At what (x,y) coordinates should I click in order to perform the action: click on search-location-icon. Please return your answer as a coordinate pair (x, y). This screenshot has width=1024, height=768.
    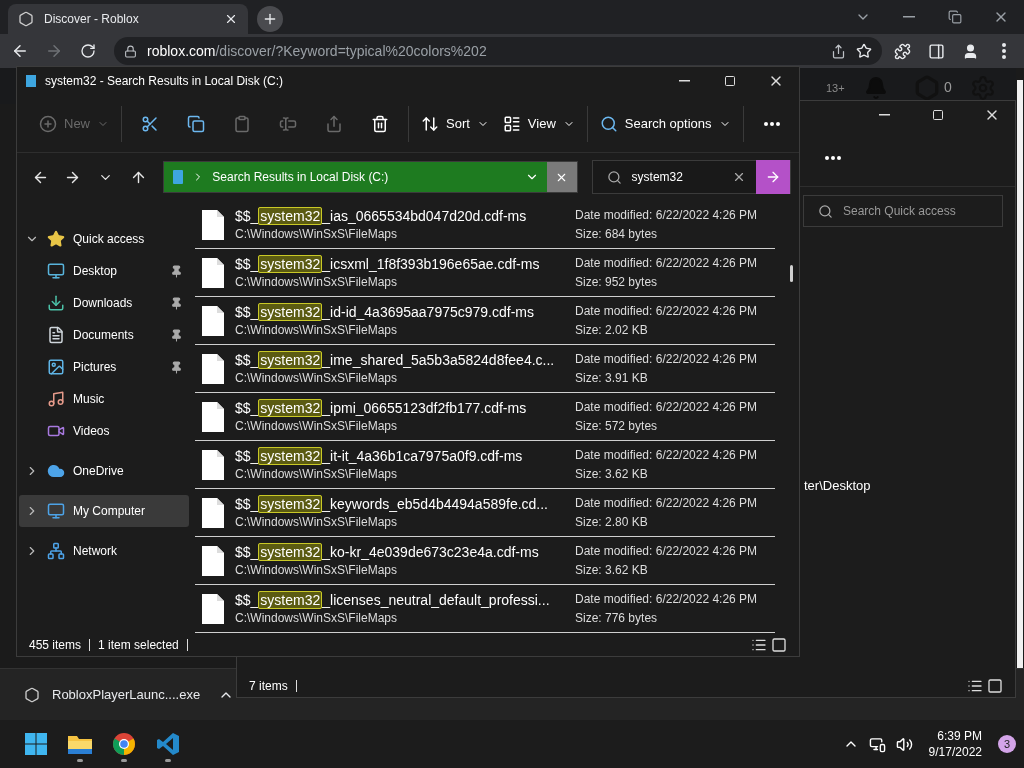
    Looking at the image, I should click on (178, 177).